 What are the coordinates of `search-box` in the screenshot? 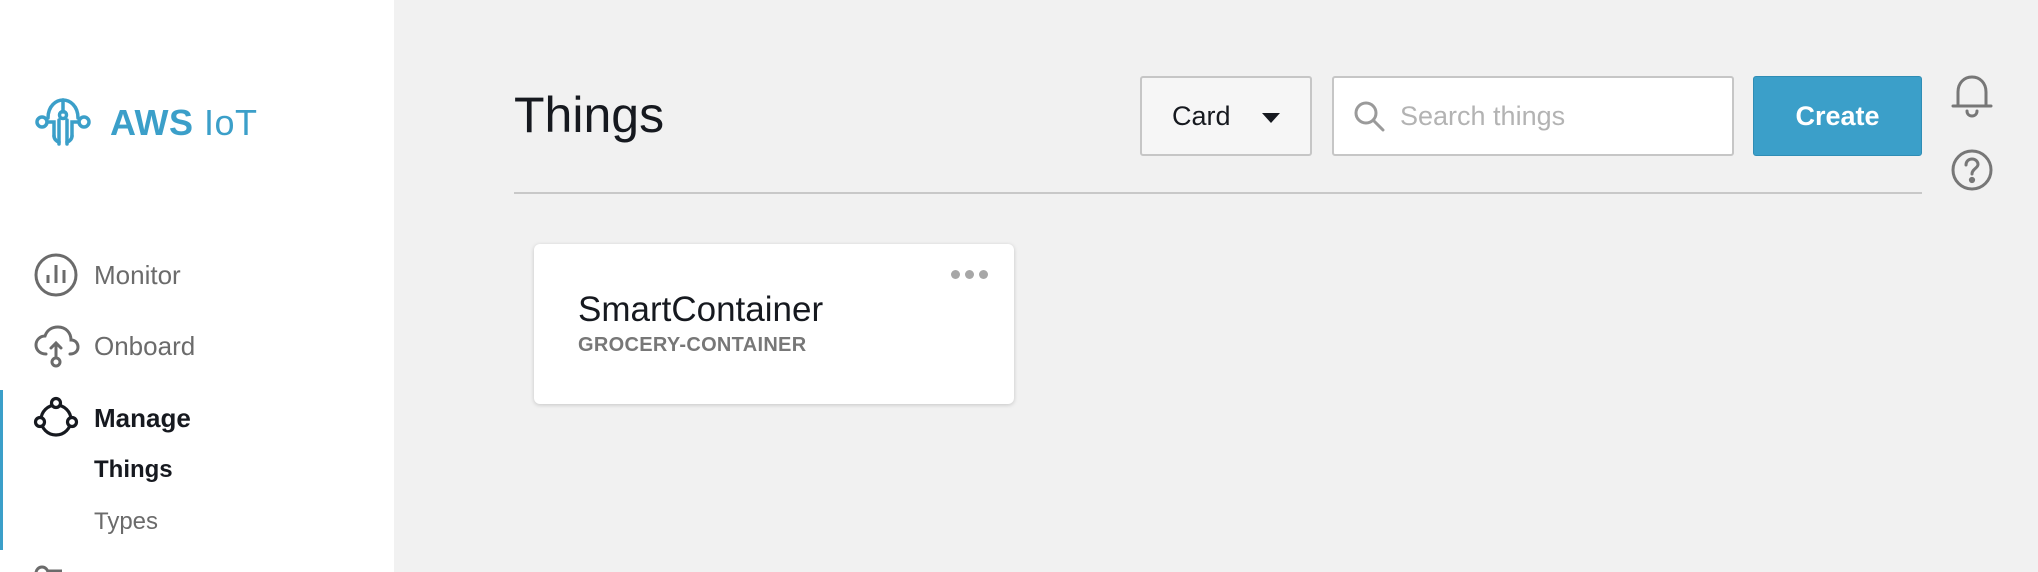 It's located at (1533, 116).